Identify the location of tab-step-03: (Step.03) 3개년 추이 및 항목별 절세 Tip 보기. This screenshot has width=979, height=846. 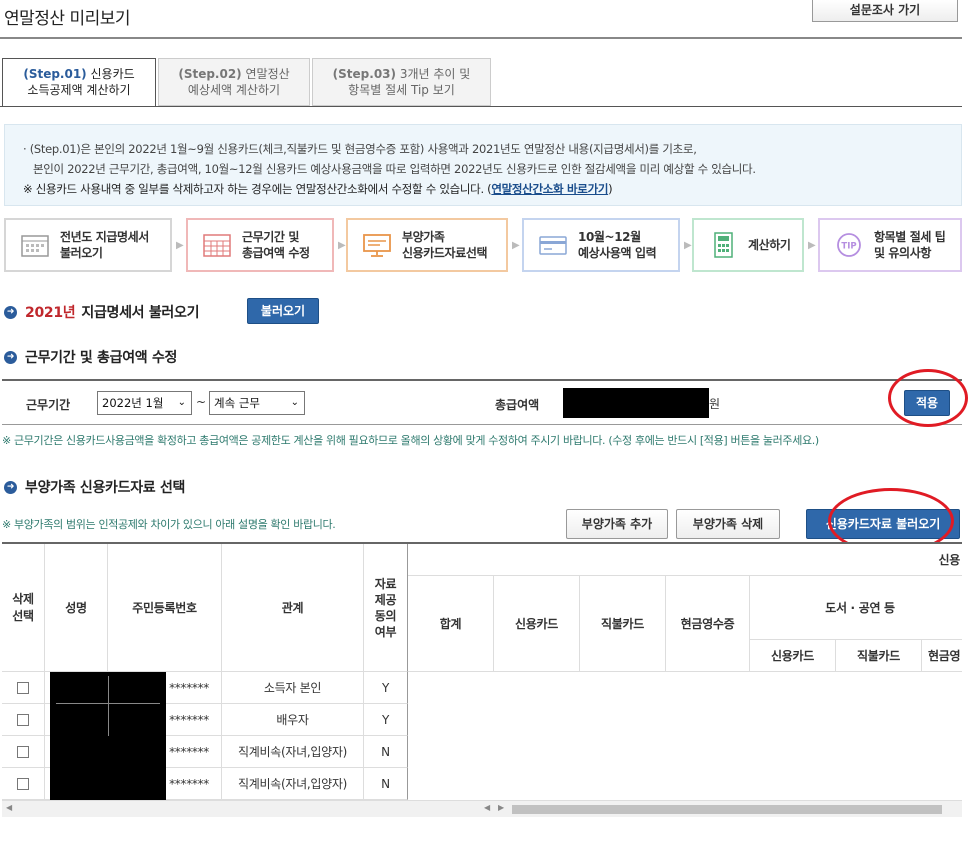
(401, 82).